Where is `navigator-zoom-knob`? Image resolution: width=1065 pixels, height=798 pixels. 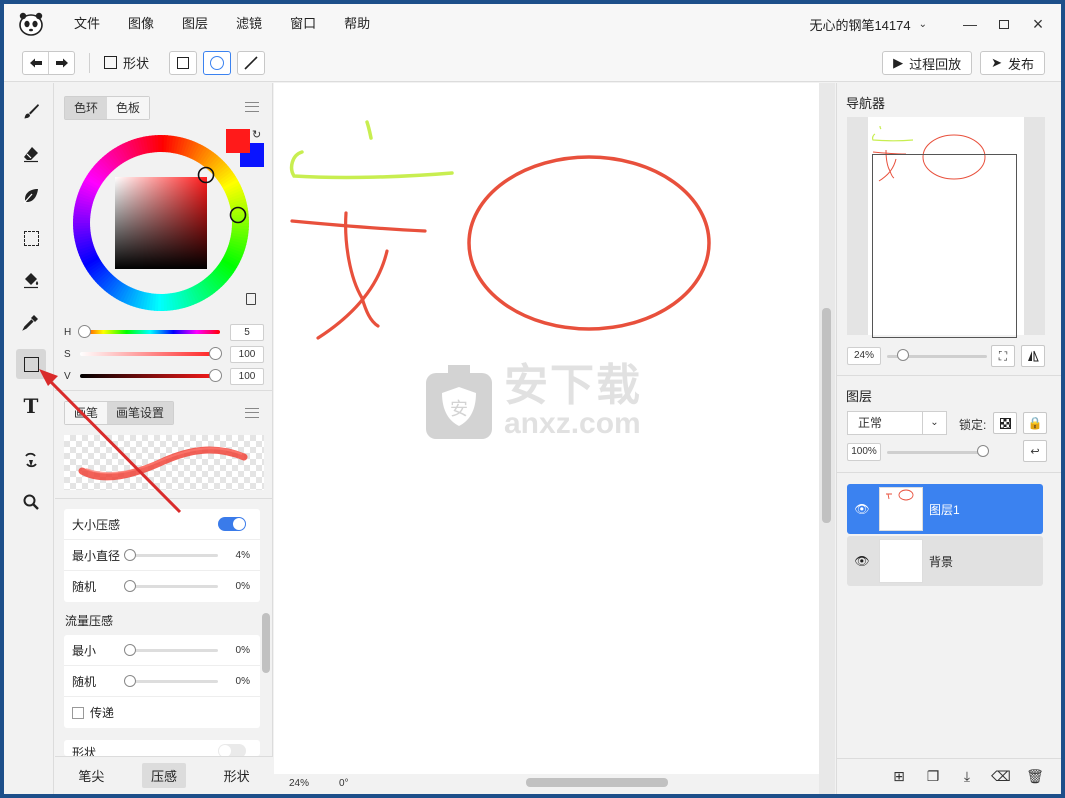
navigator-zoom-knob is located at coordinates (903, 355).